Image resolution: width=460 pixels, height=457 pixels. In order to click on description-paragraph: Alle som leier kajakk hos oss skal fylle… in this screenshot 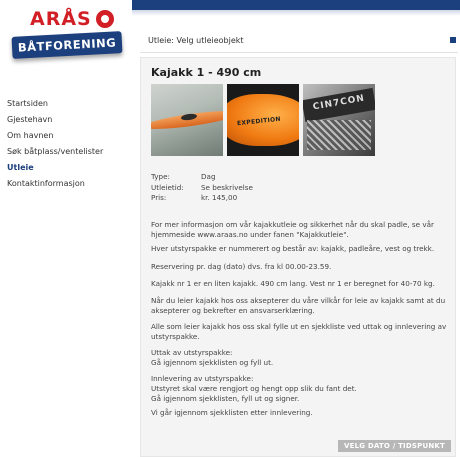, I will do `click(299, 331)`.